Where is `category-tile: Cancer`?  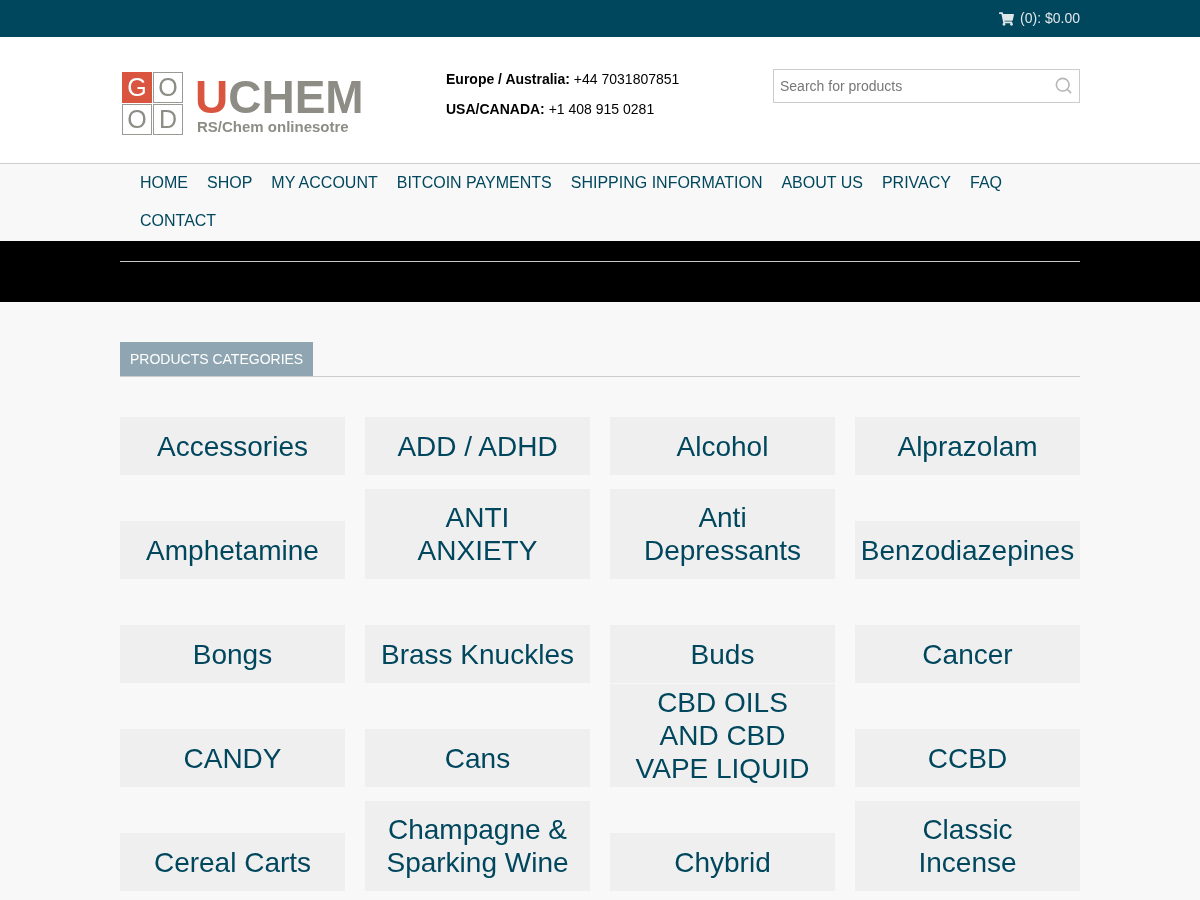 category-tile: Cancer is located at coordinates (967, 654).